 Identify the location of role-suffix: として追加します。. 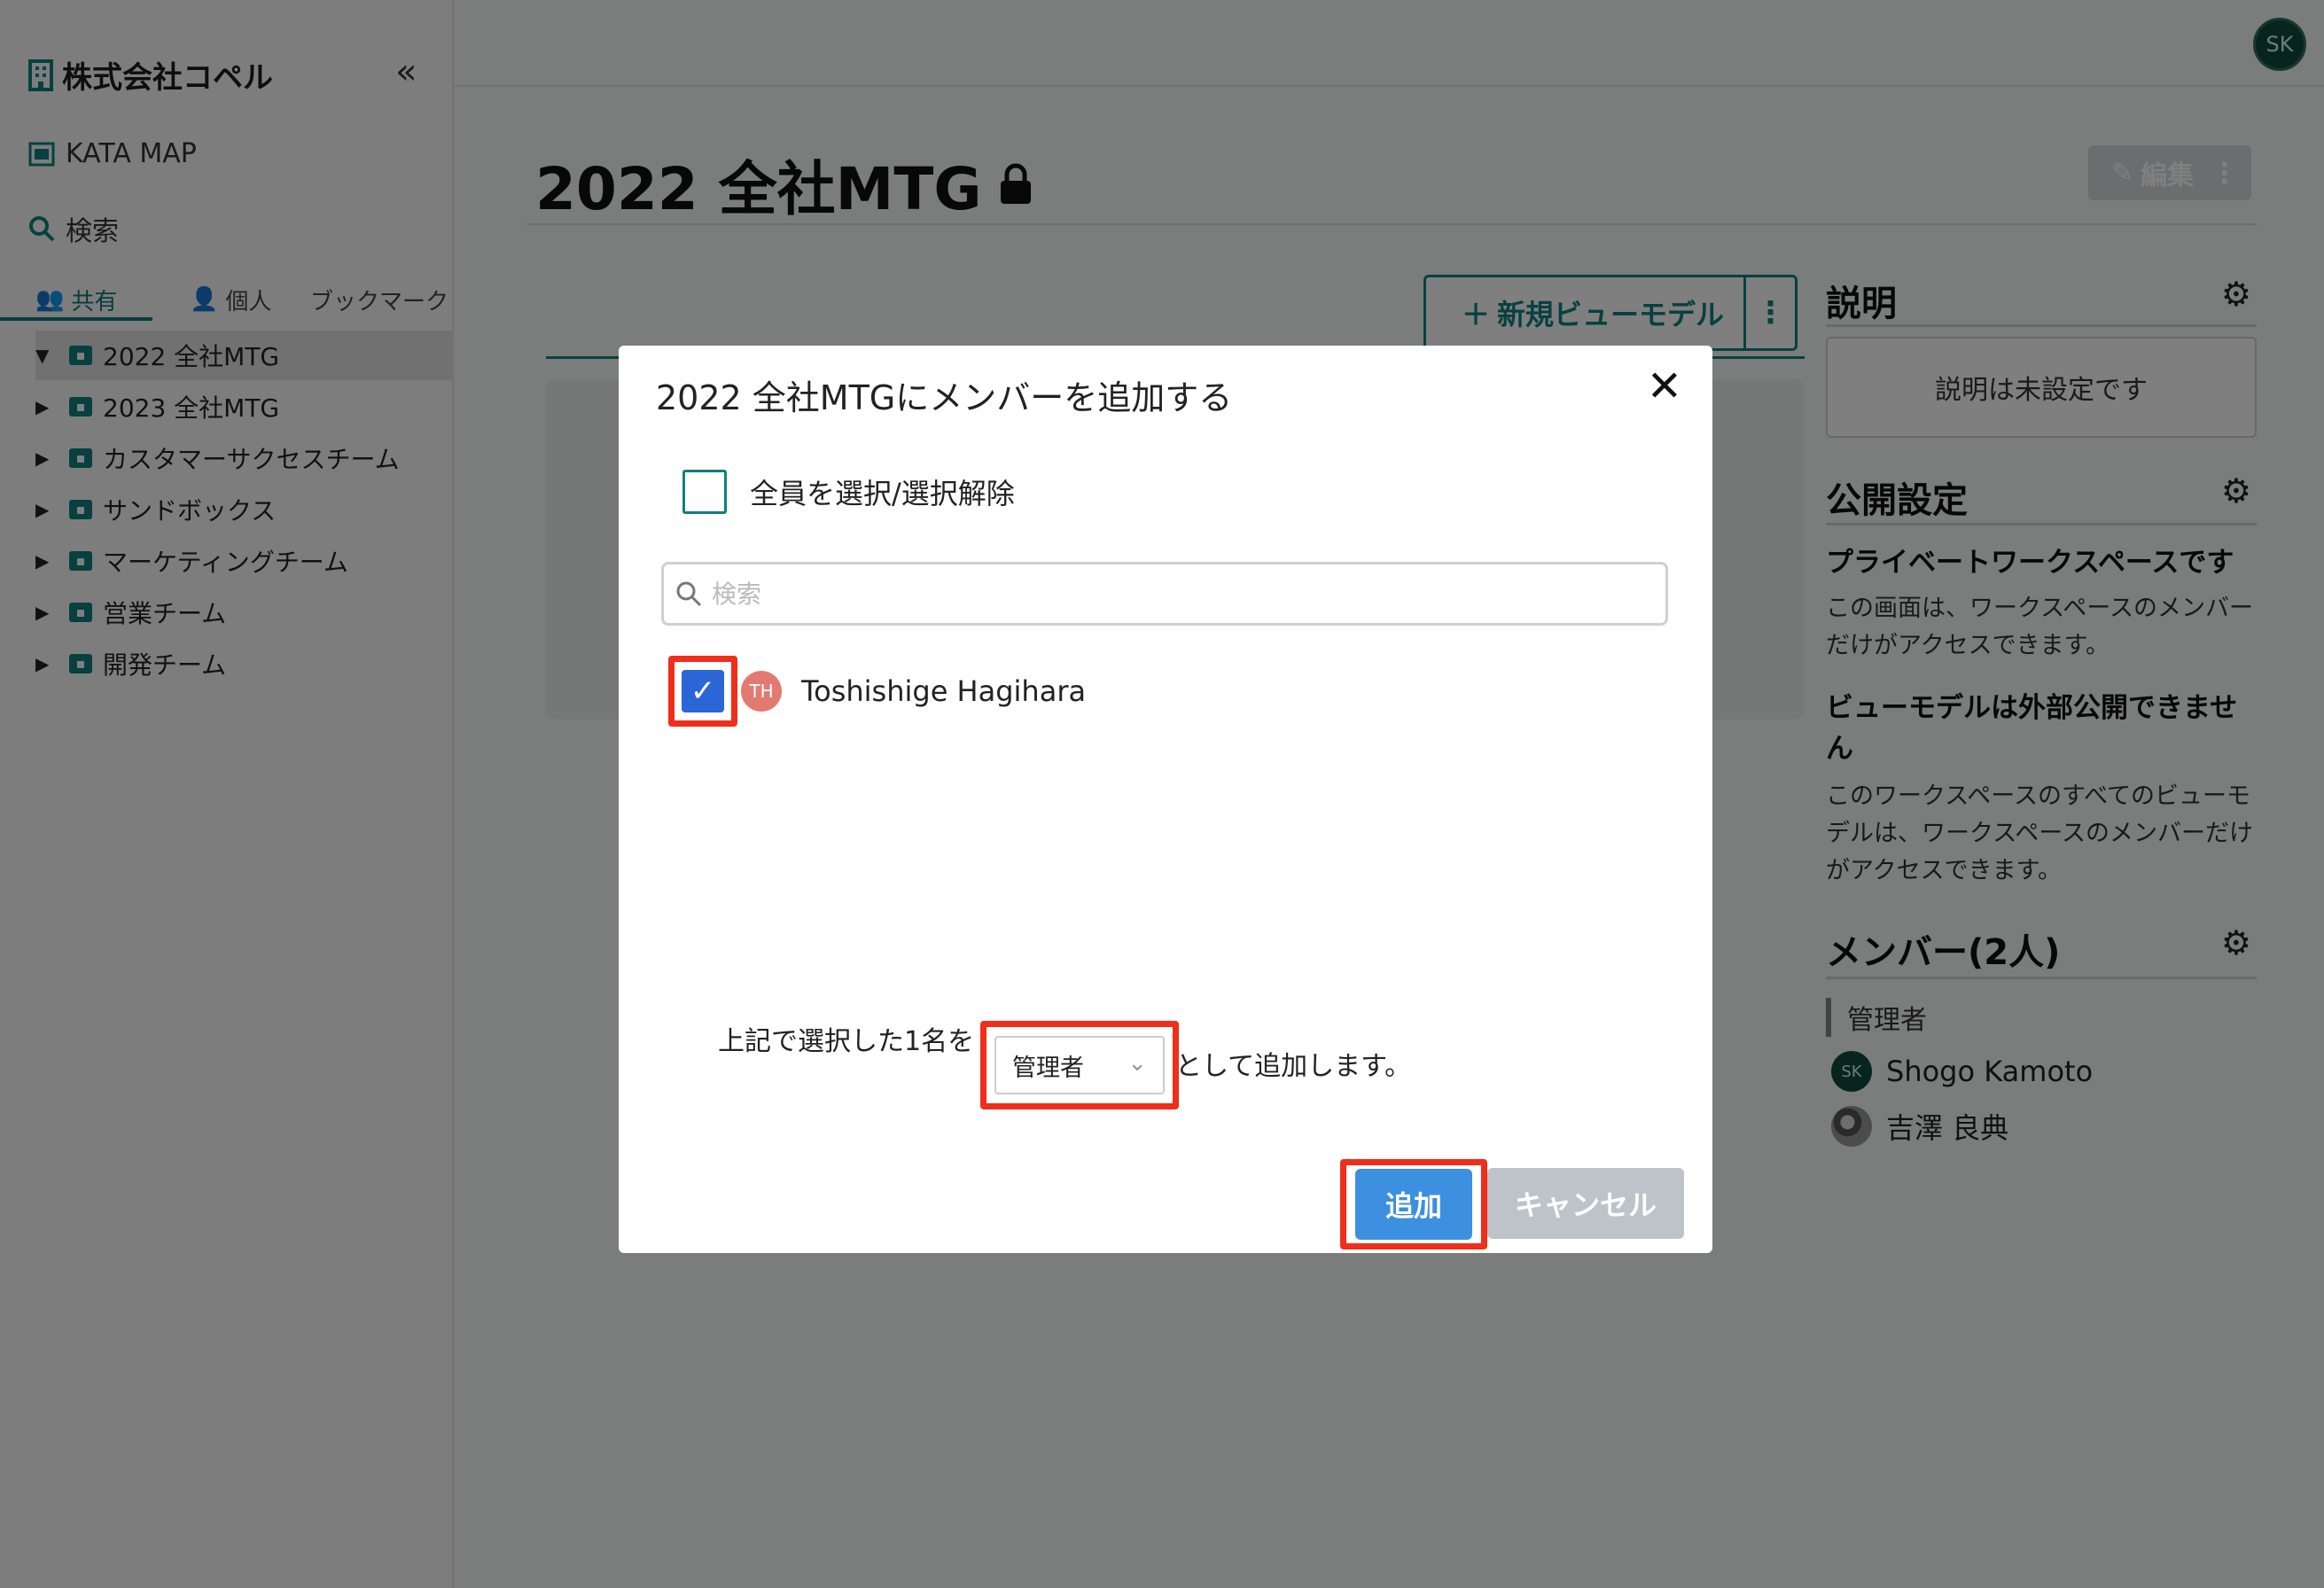
(1294, 1066).